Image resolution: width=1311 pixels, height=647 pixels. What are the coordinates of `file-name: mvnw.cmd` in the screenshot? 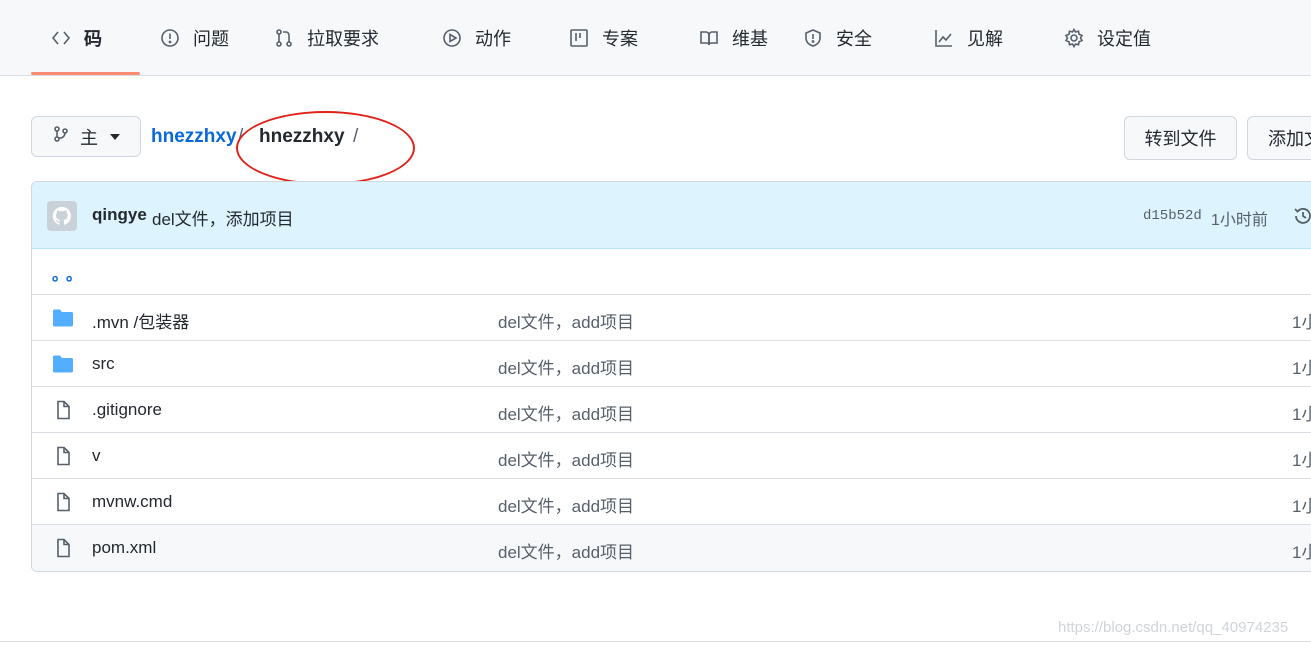 It's located at (132, 502).